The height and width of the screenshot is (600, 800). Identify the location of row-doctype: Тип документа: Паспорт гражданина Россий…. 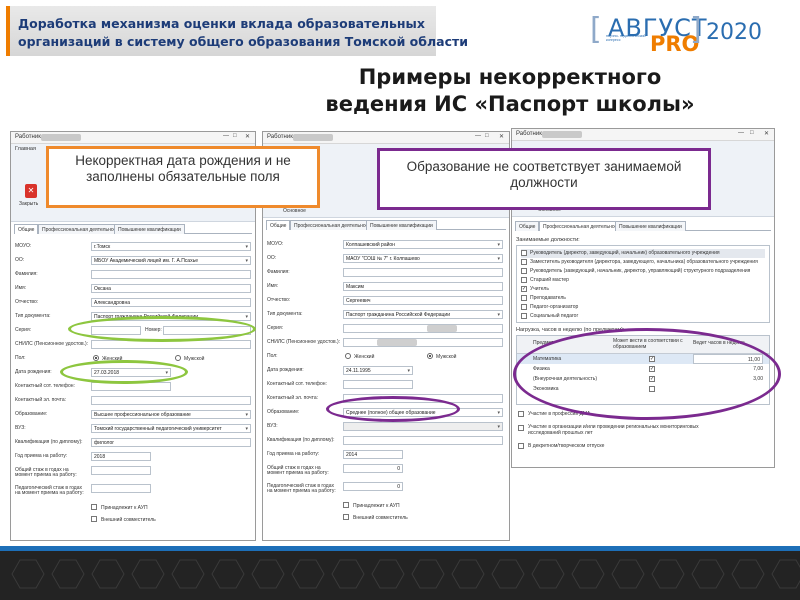
(387, 315).